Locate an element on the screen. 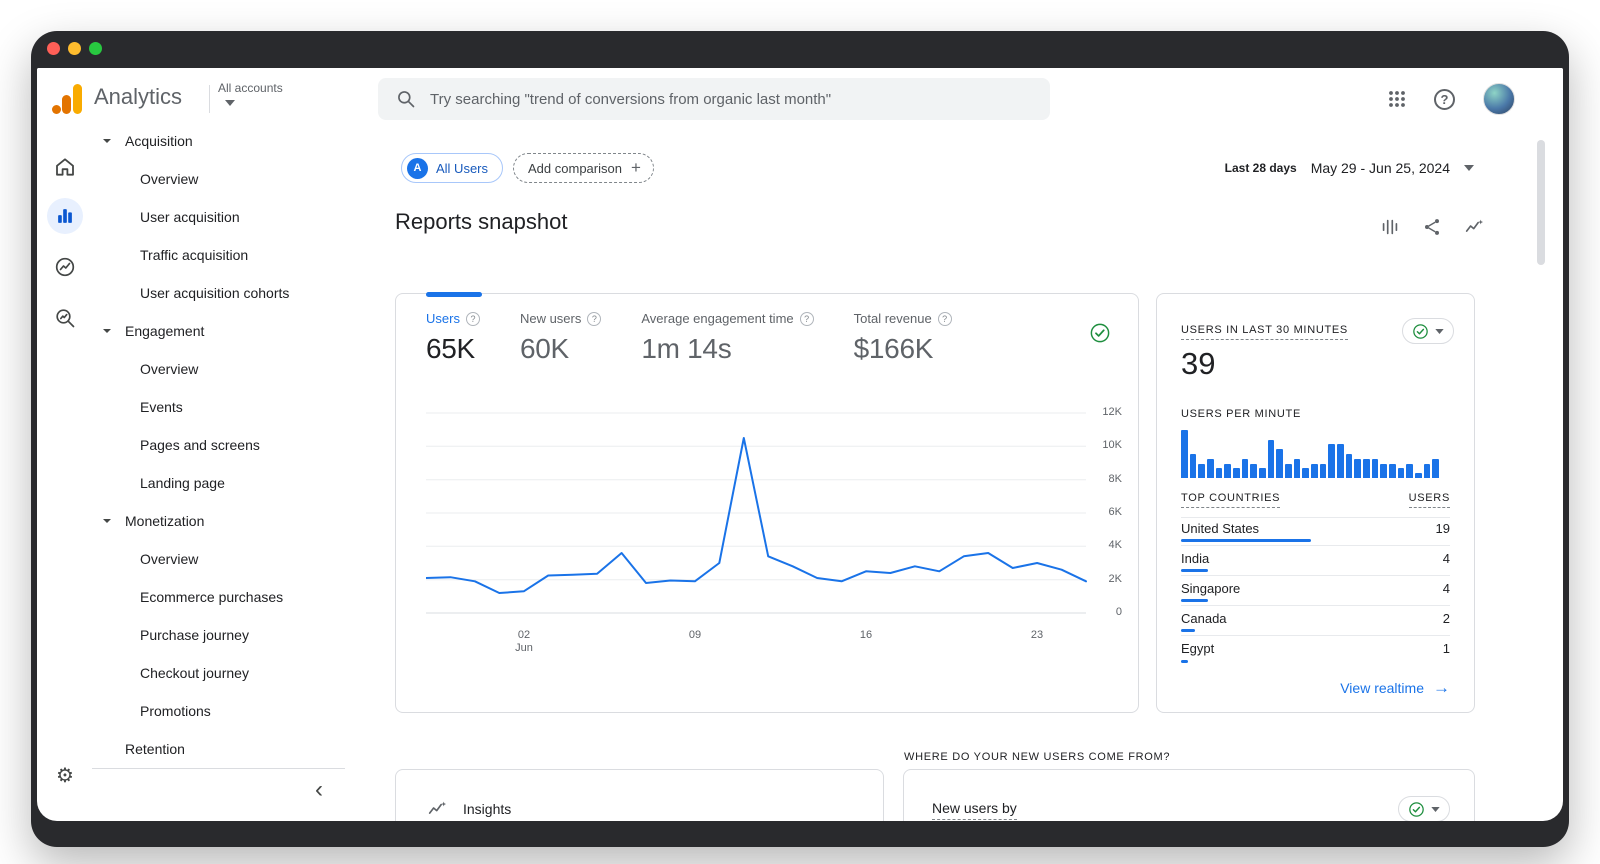 This screenshot has height=864, width=1600. nav-reports-icon is located at coordinates (65, 216).